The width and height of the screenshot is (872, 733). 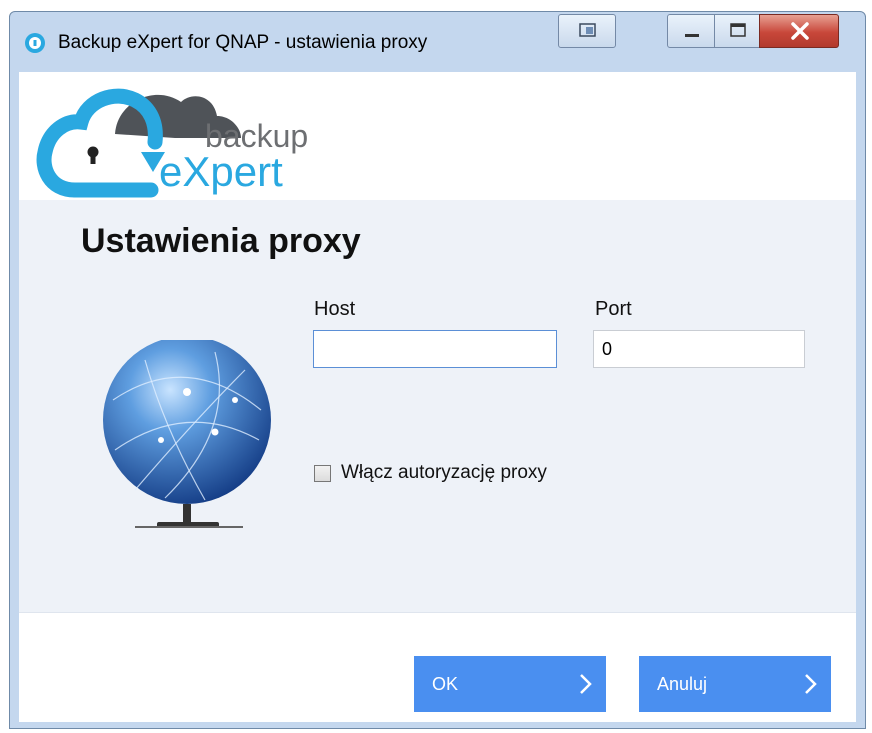 I want to click on close-button, so click(x=799, y=31).